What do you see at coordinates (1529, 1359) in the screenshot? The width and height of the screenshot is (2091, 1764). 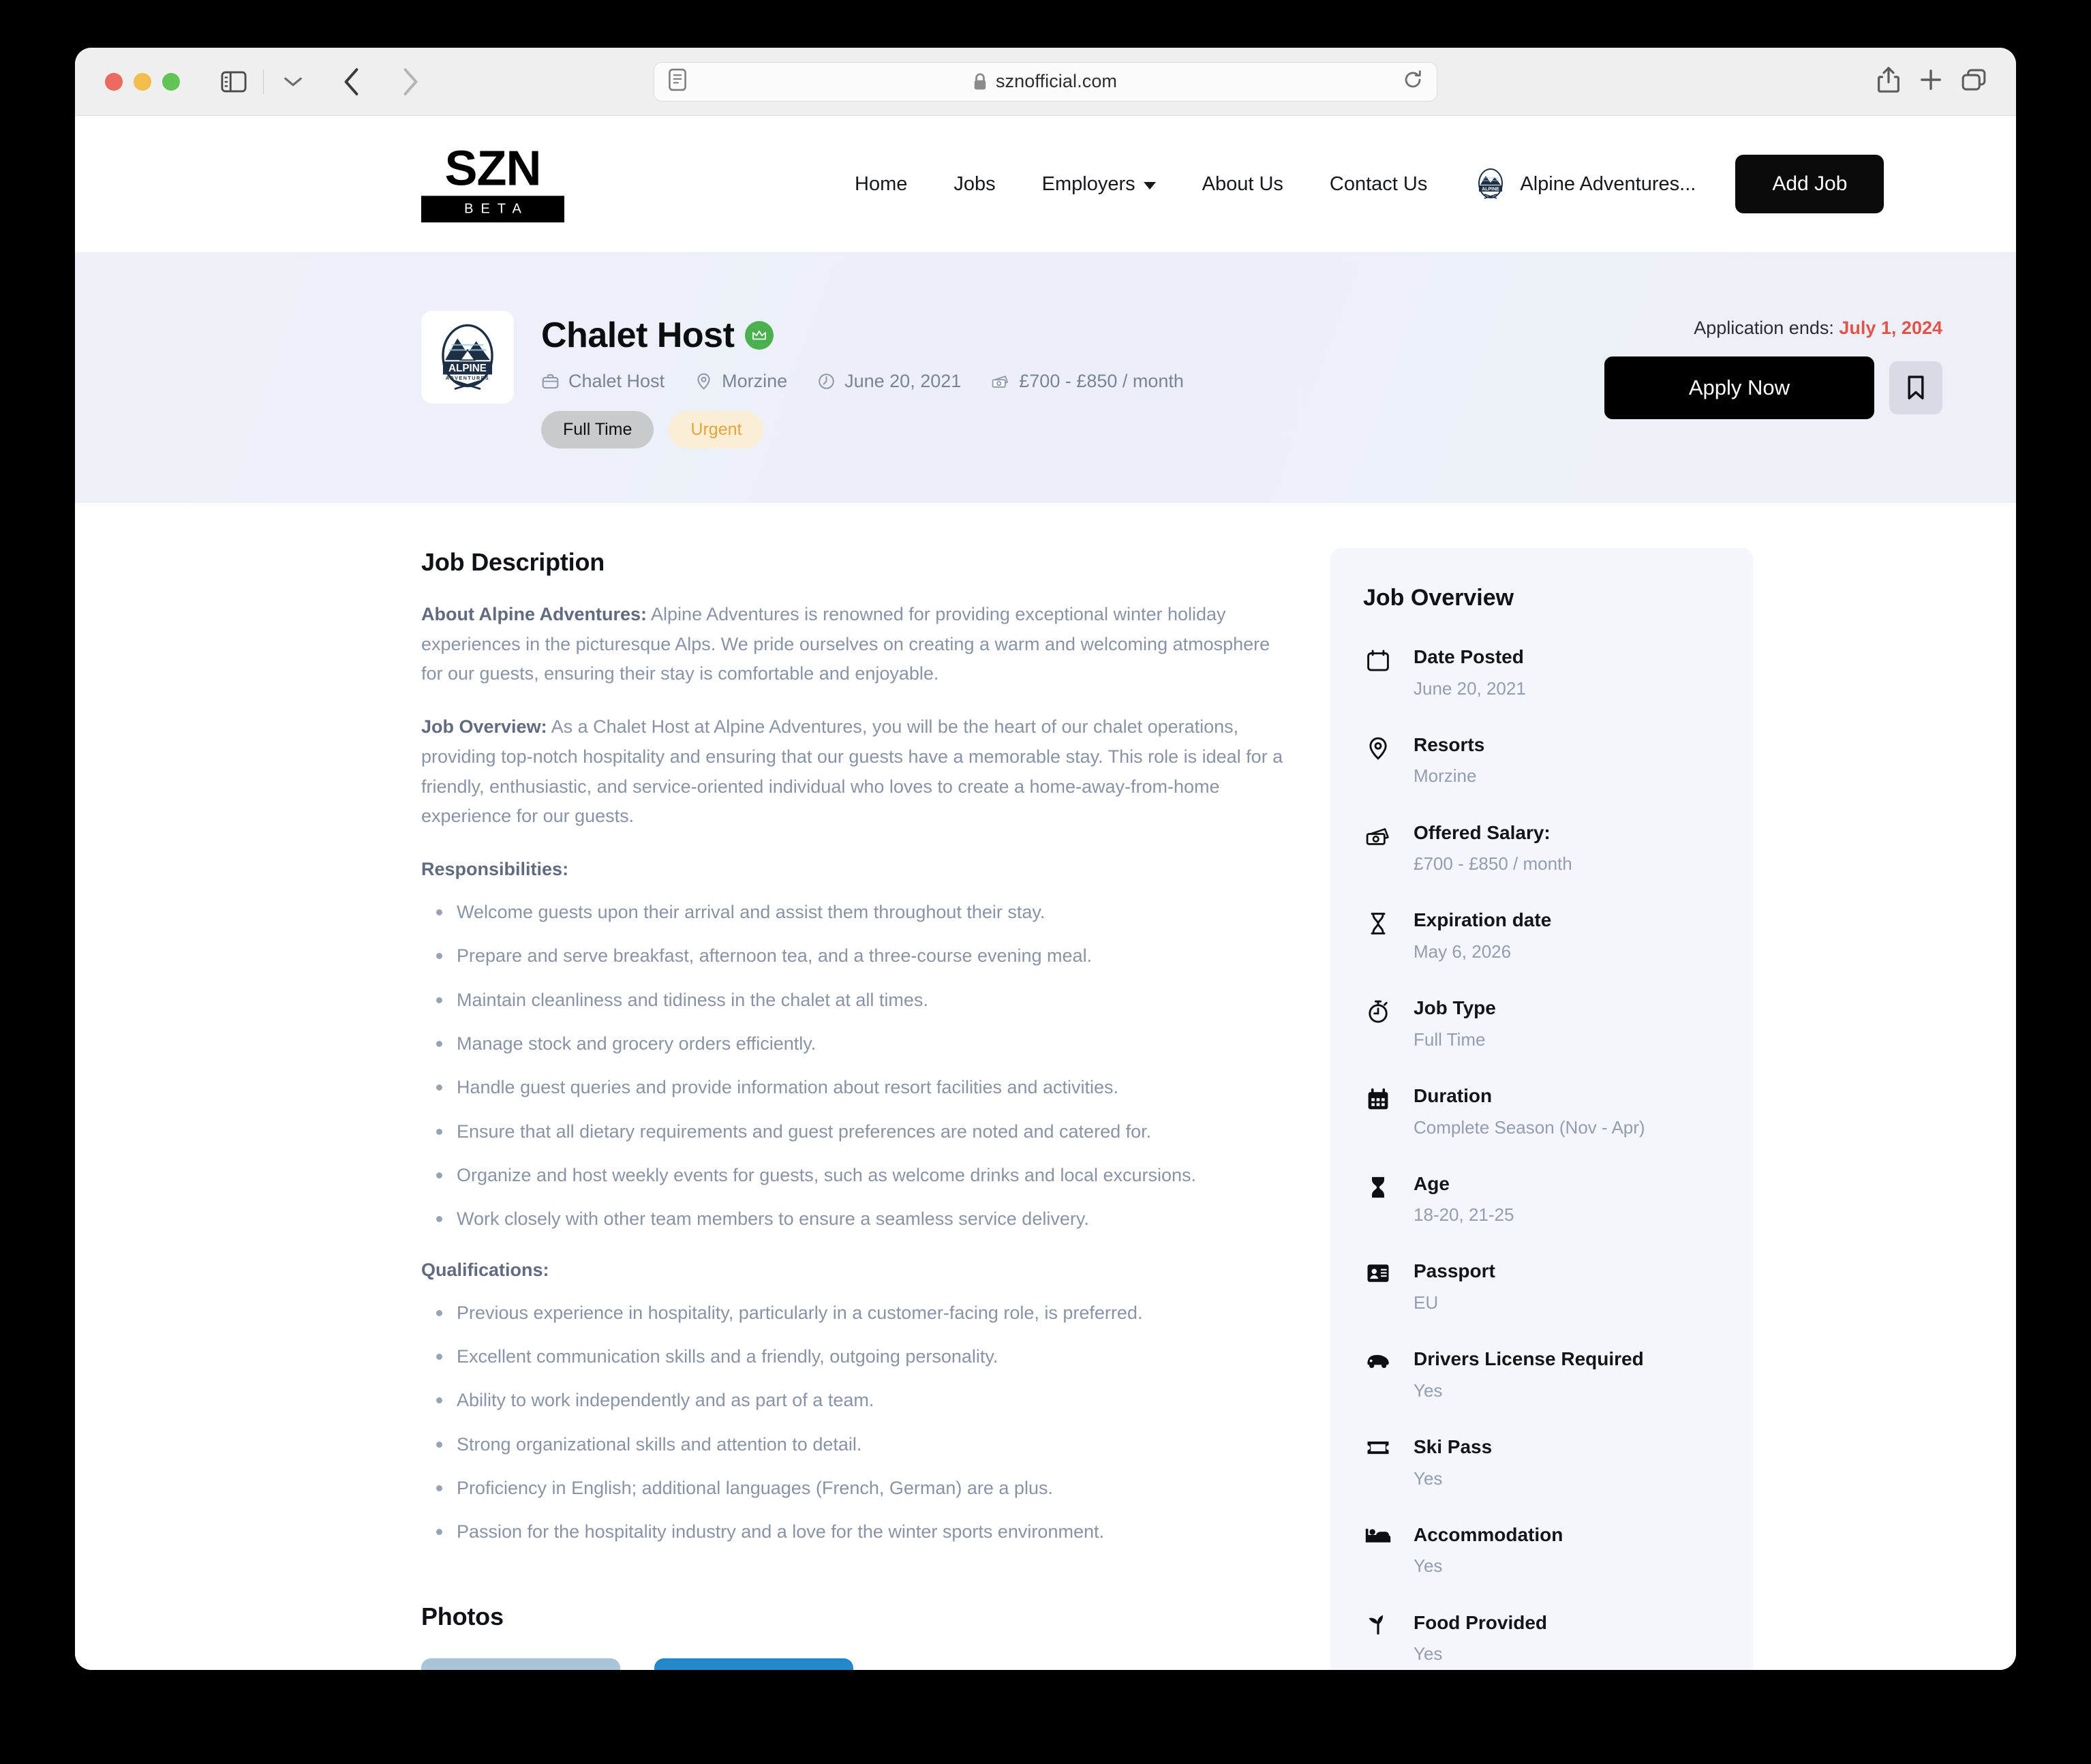 I see `overview-label: Drivers License Required` at bounding box center [1529, 1359].